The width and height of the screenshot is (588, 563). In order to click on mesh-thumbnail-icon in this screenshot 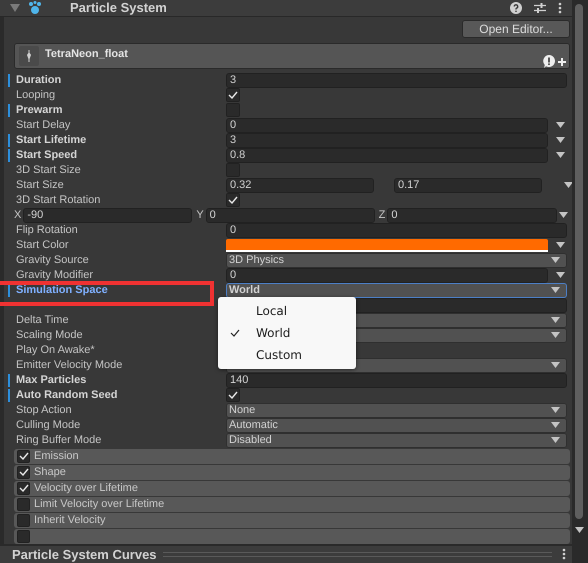, I will do `click(29, 56)`.